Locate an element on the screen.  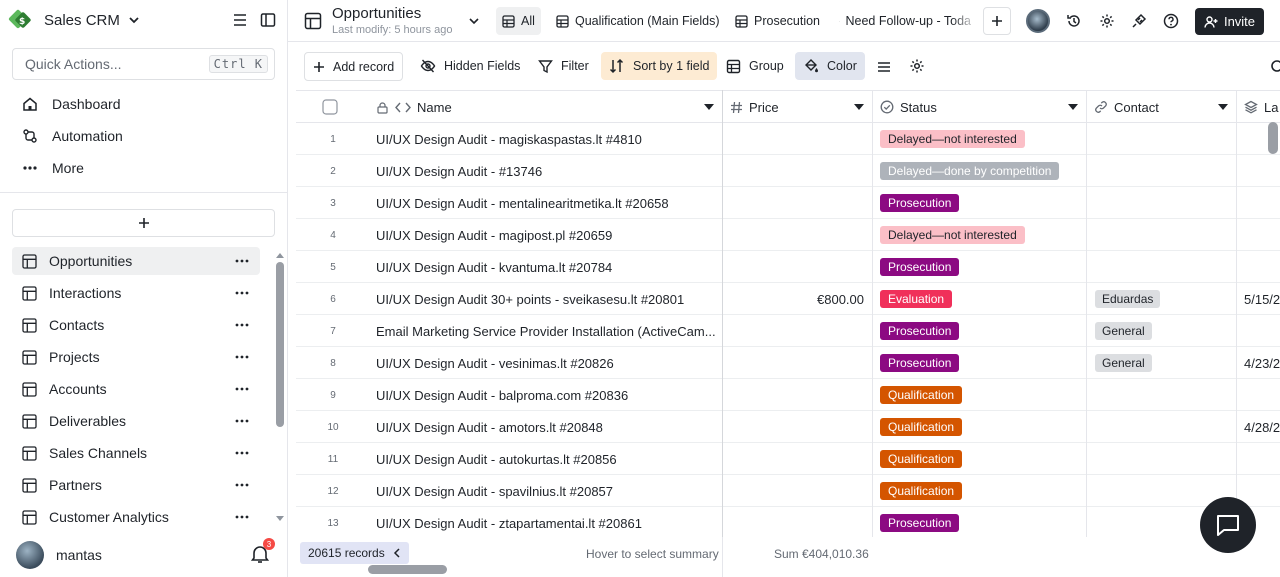
sidebar-item-partners: Partners is located at coordinates (136, 485).